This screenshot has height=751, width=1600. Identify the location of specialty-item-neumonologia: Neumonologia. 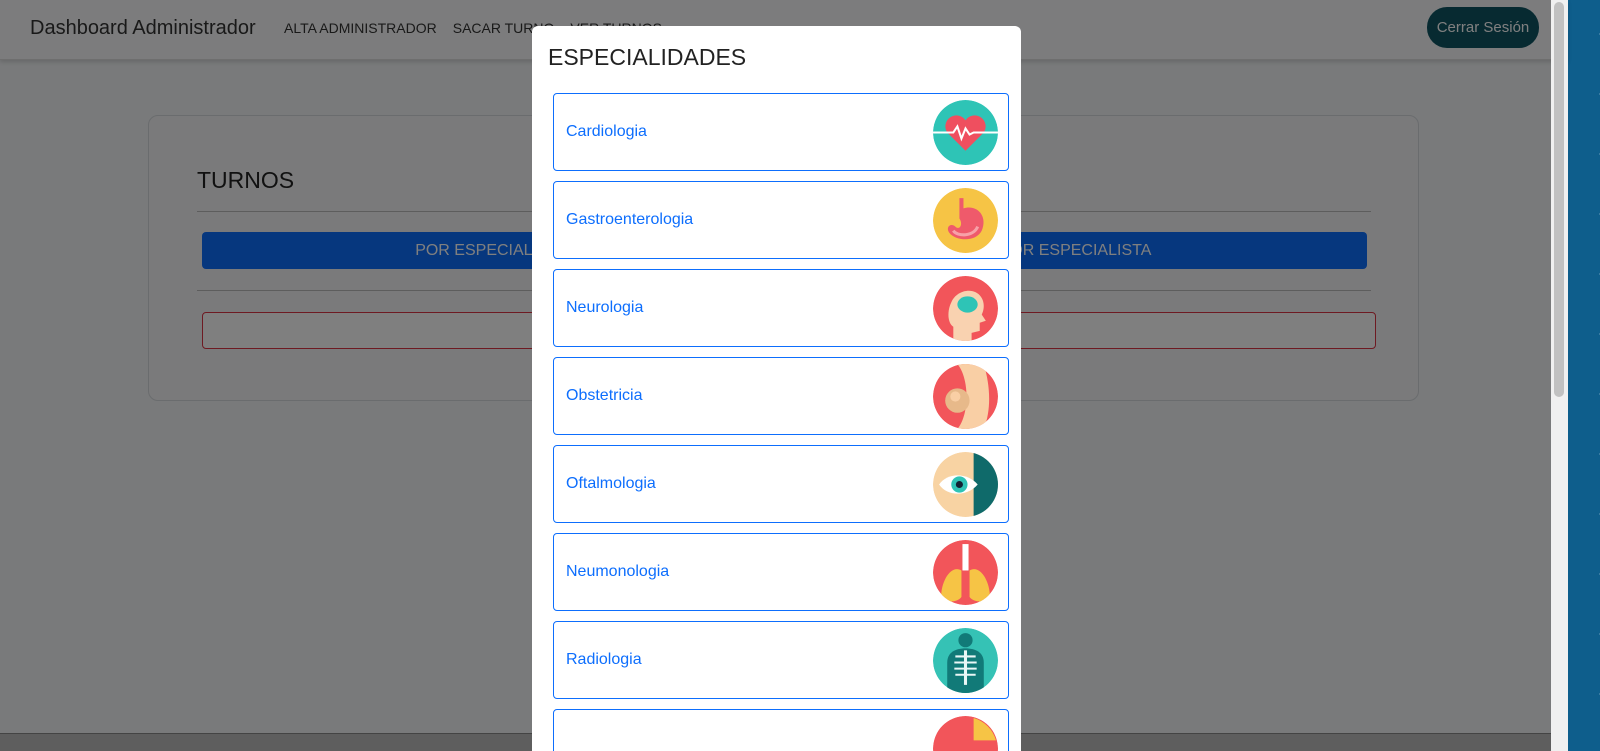
(781, 572).